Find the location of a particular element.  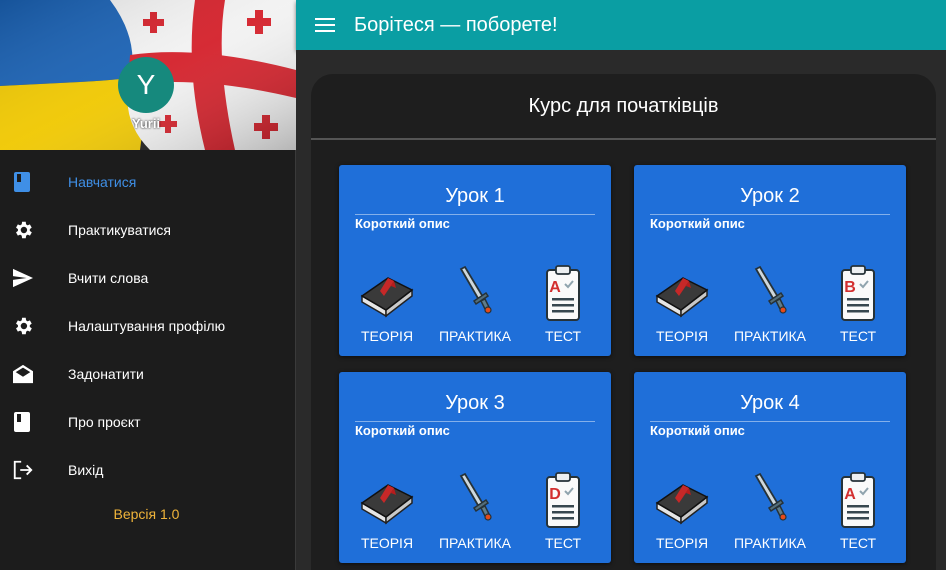

menu-button is located at coordinates (325, 25).